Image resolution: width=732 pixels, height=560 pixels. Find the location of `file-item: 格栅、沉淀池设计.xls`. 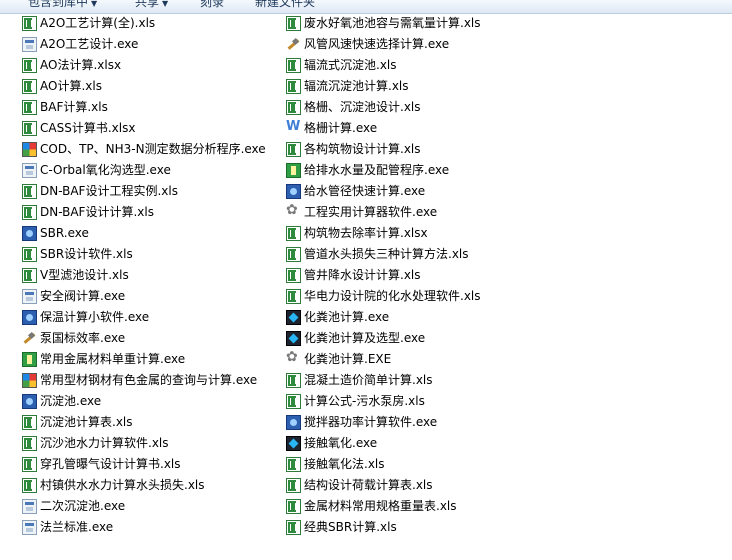

file-item: 格栅、沉淀池设计.xls is located at coordinates (353, 107).